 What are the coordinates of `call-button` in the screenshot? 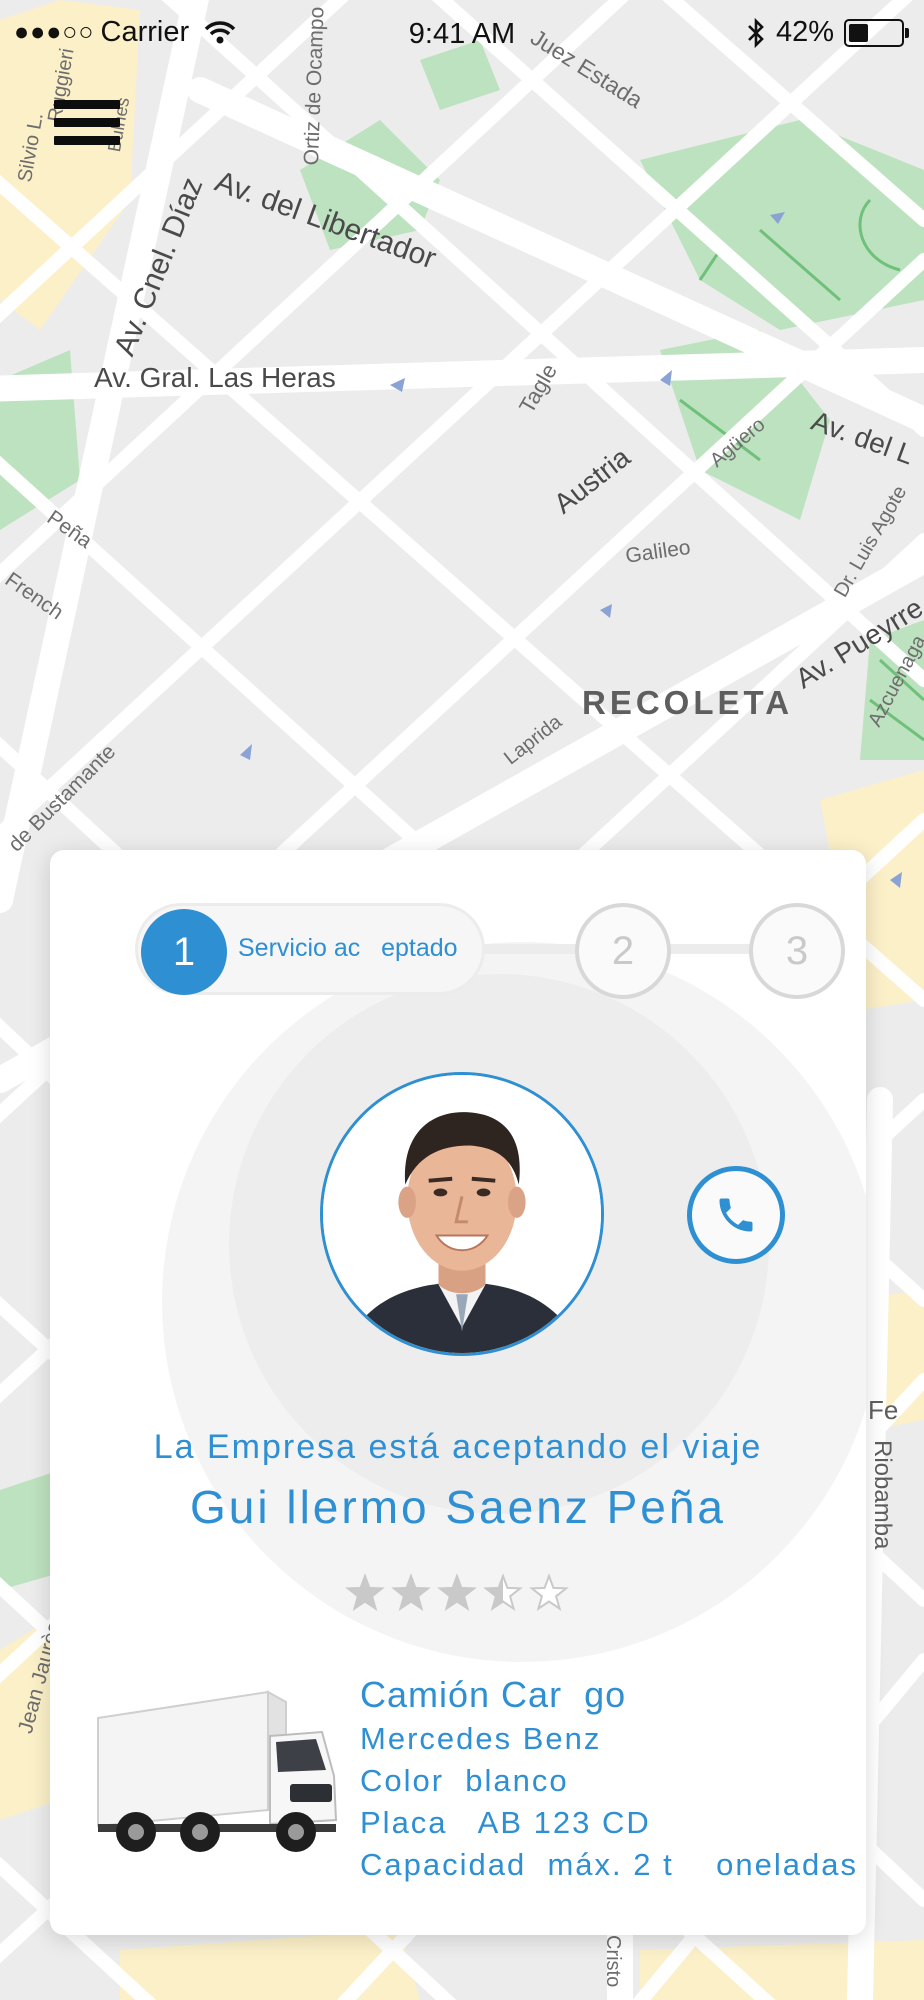 It's located at (736, 1215).